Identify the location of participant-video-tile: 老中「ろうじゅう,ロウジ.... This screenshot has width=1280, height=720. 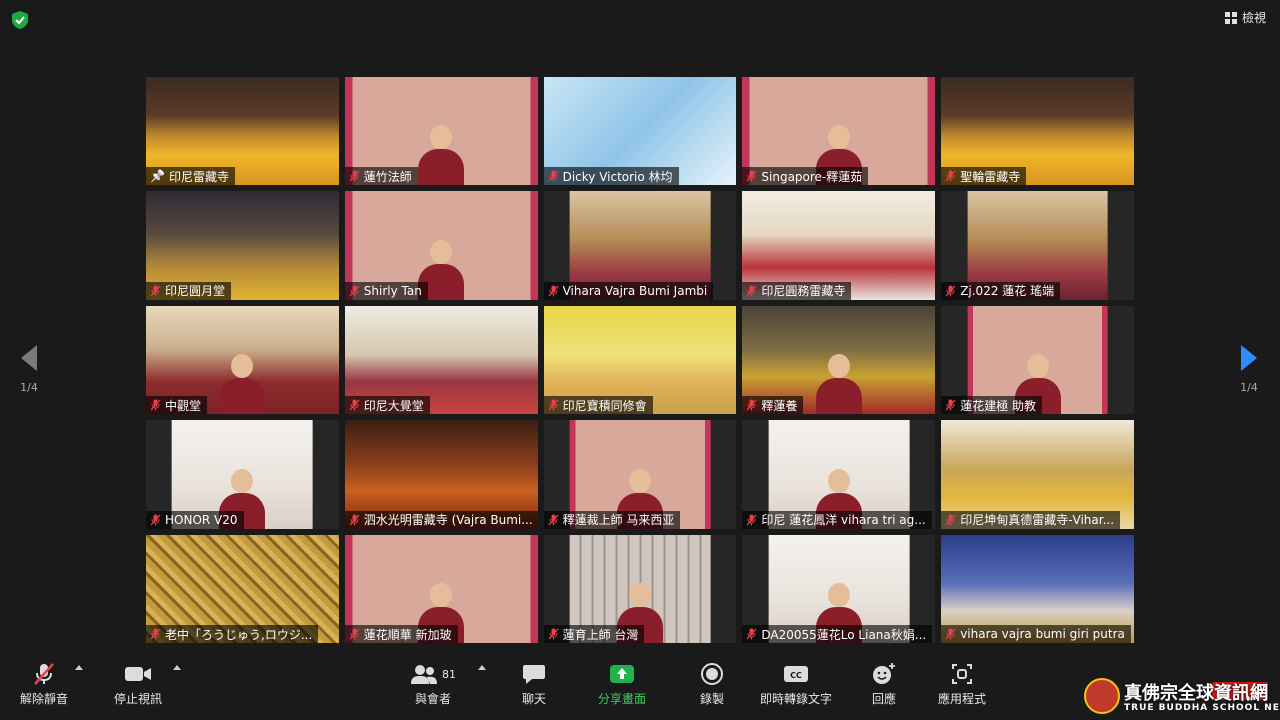
(242, 588).